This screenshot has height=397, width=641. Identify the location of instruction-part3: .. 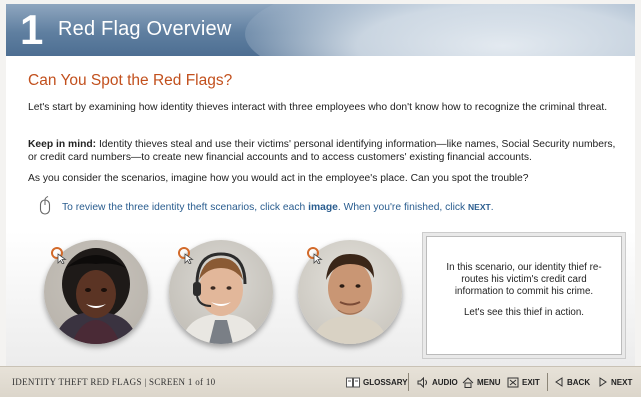
(492, 207).